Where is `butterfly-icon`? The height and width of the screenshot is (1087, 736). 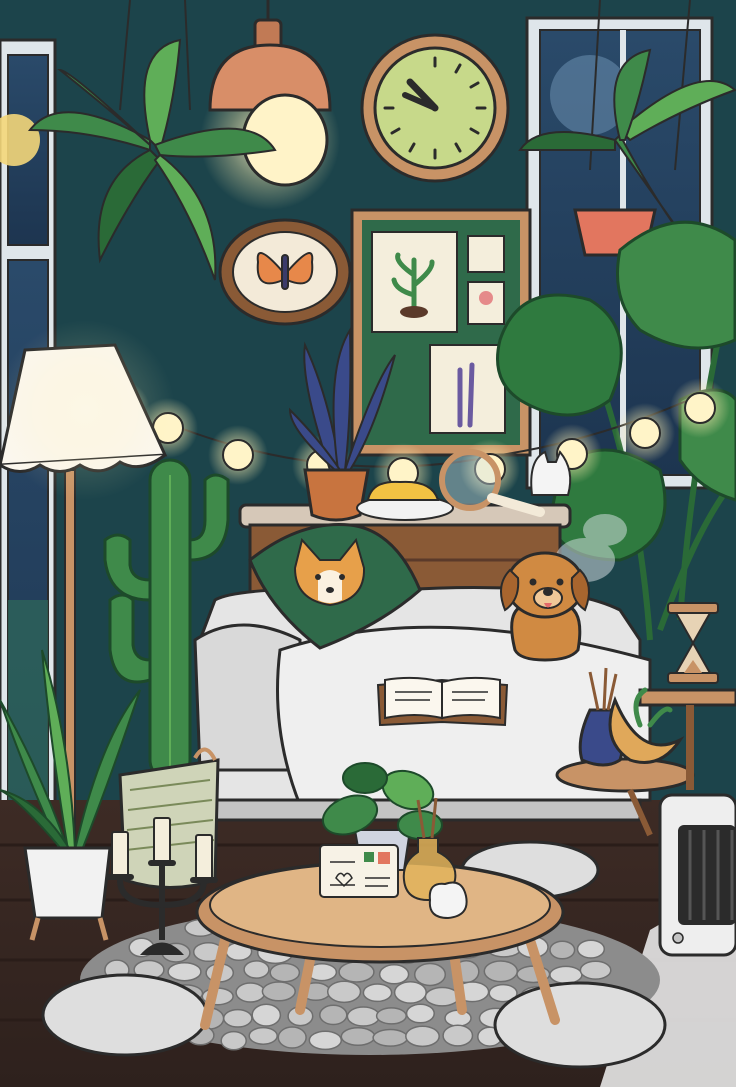
butterfly-icon is located at coordinates (285, 271).